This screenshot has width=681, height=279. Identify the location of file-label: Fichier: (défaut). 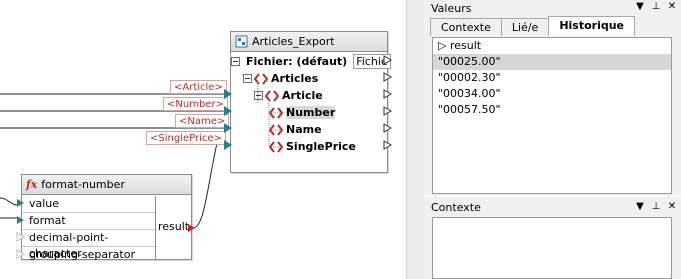
(297, 61).